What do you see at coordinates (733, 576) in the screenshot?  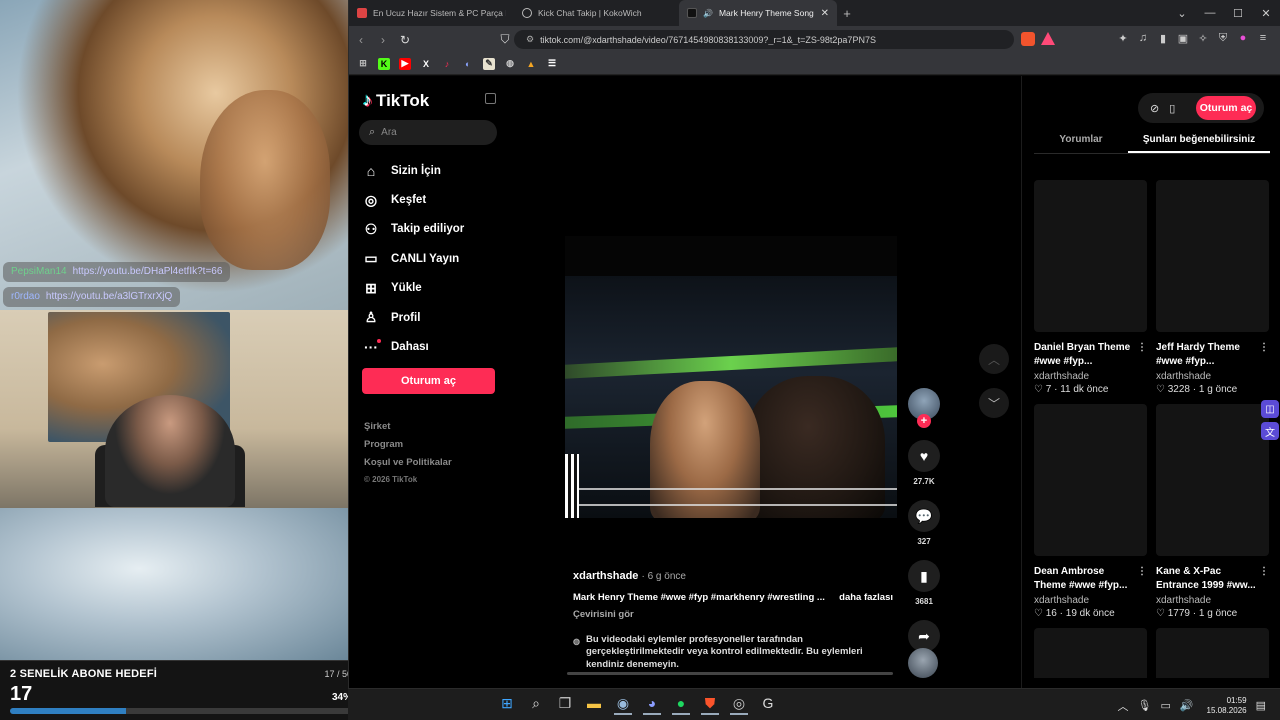 I see `video-author: xdarthshade · 6 g önce` at bounding box center [733, 576].